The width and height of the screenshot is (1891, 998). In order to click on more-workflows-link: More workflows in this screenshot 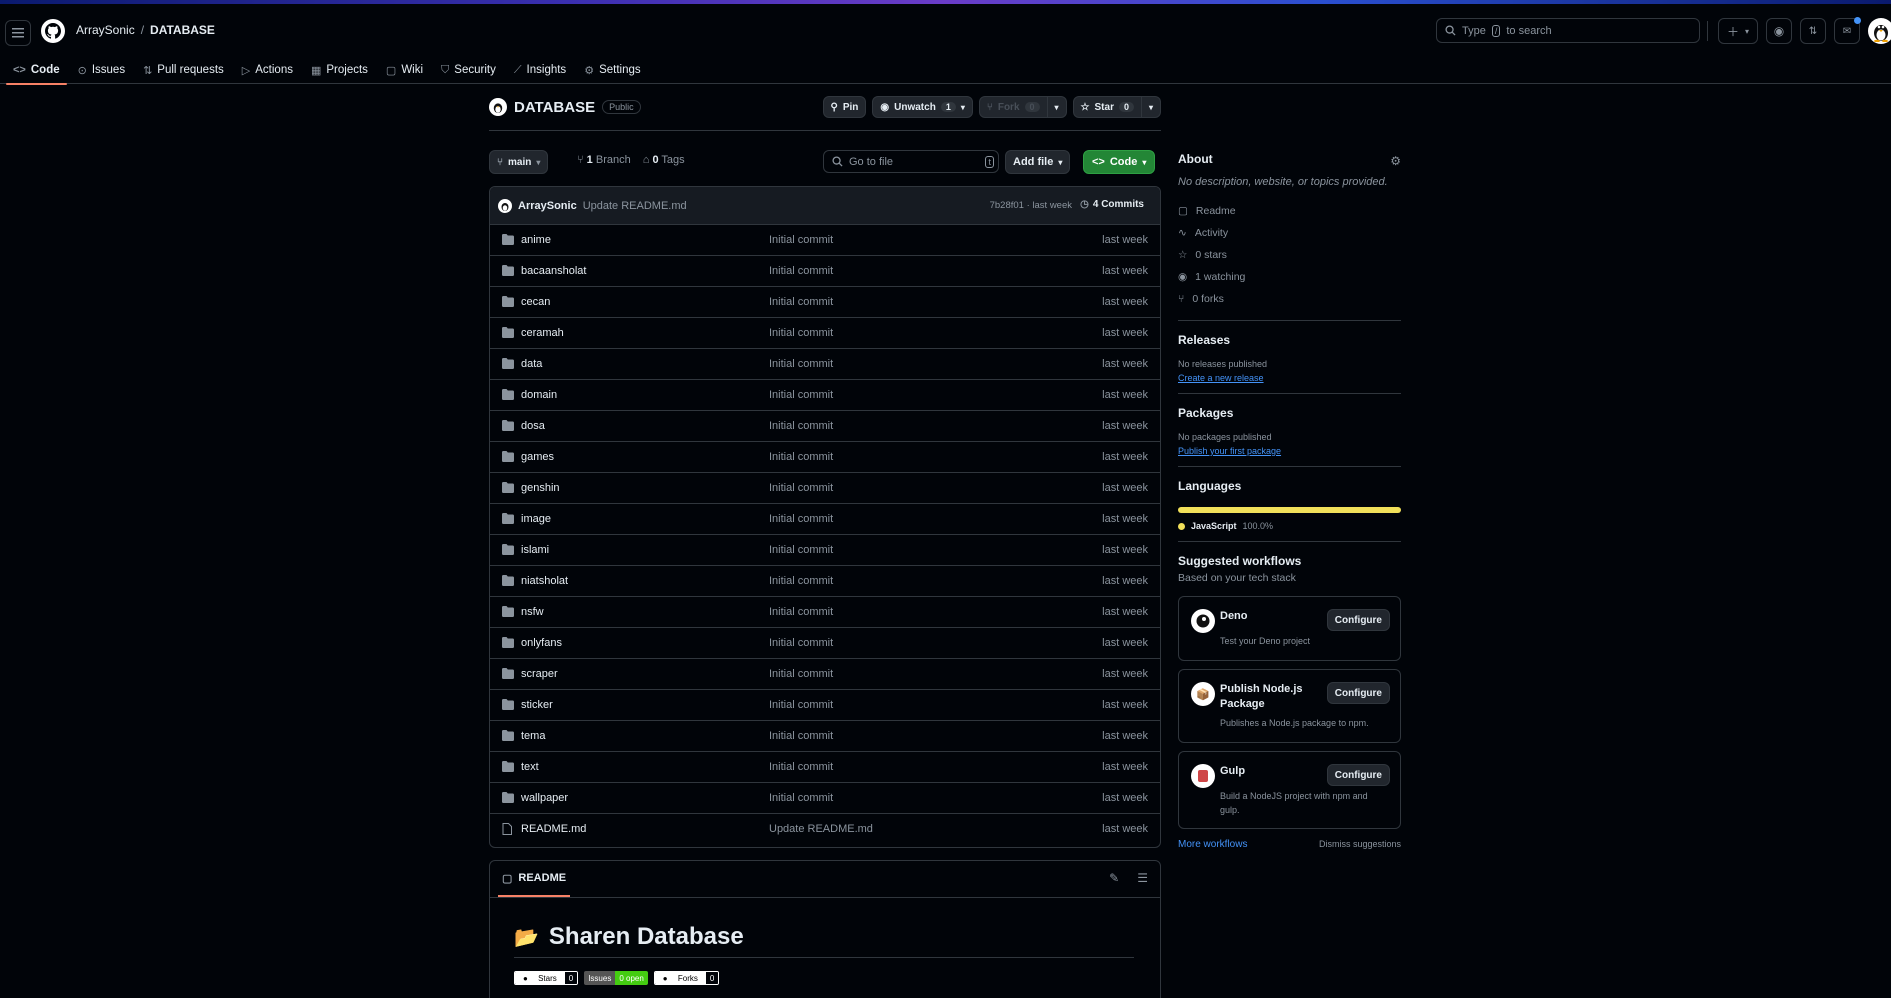, I will do `click(1212, 844)`.